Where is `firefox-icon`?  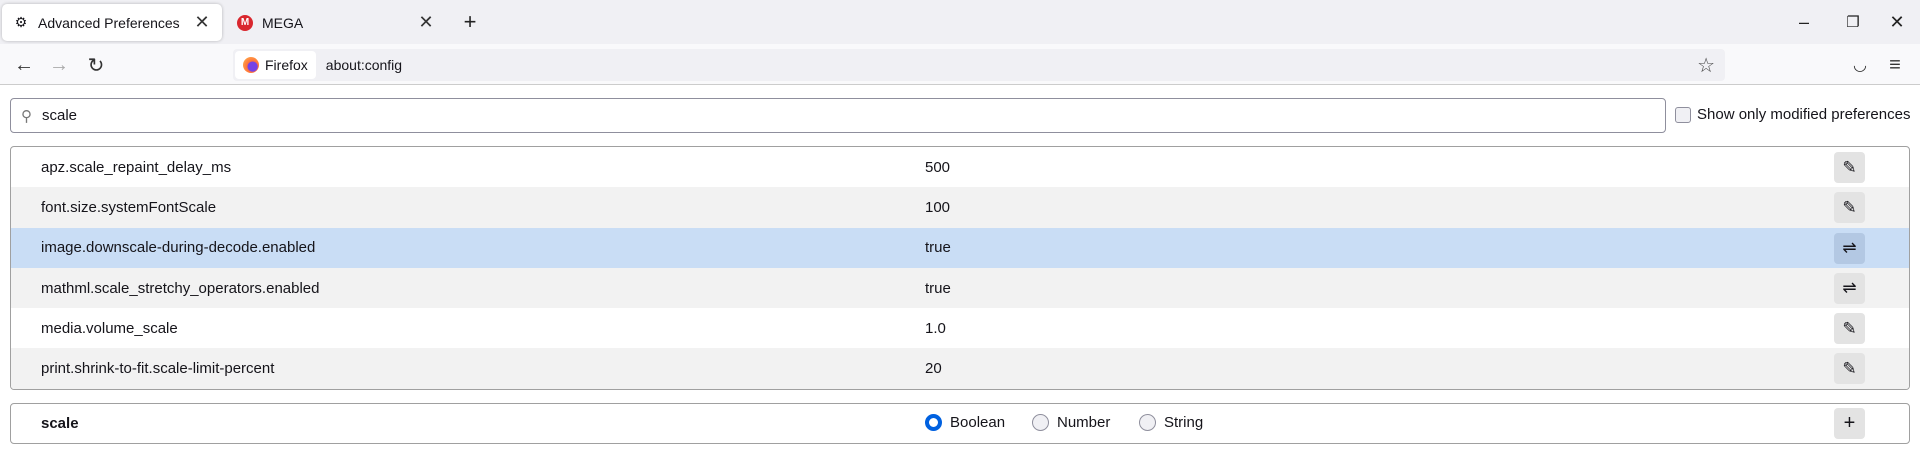 firefox-icon is located at coordinates (251, 65).